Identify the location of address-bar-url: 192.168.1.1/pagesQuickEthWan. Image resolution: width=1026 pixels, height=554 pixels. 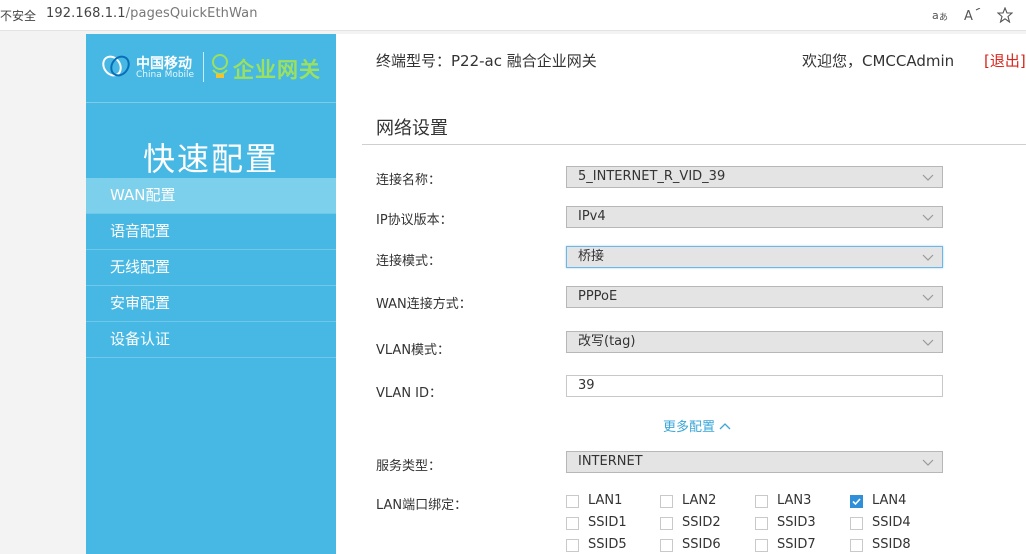
(152, 13).